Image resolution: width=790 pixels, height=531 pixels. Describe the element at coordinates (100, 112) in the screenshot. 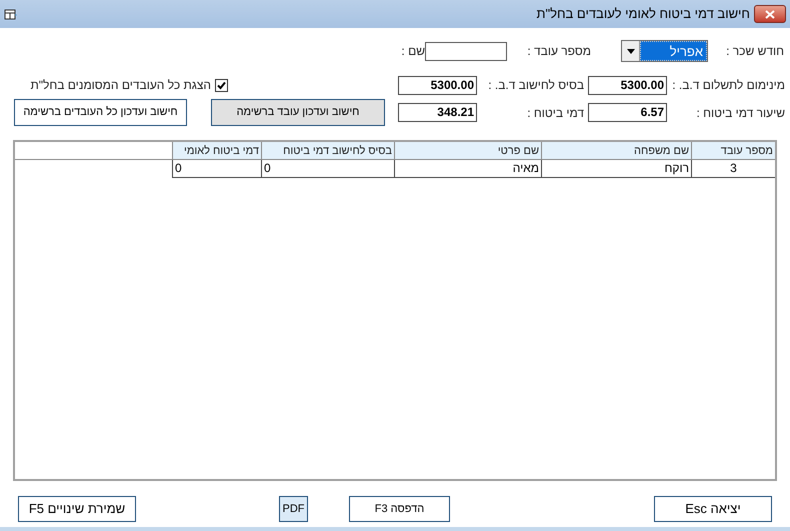

I see `calculate-all-button: חישוב ועדכון כל העובדים ברשימה` at that location.